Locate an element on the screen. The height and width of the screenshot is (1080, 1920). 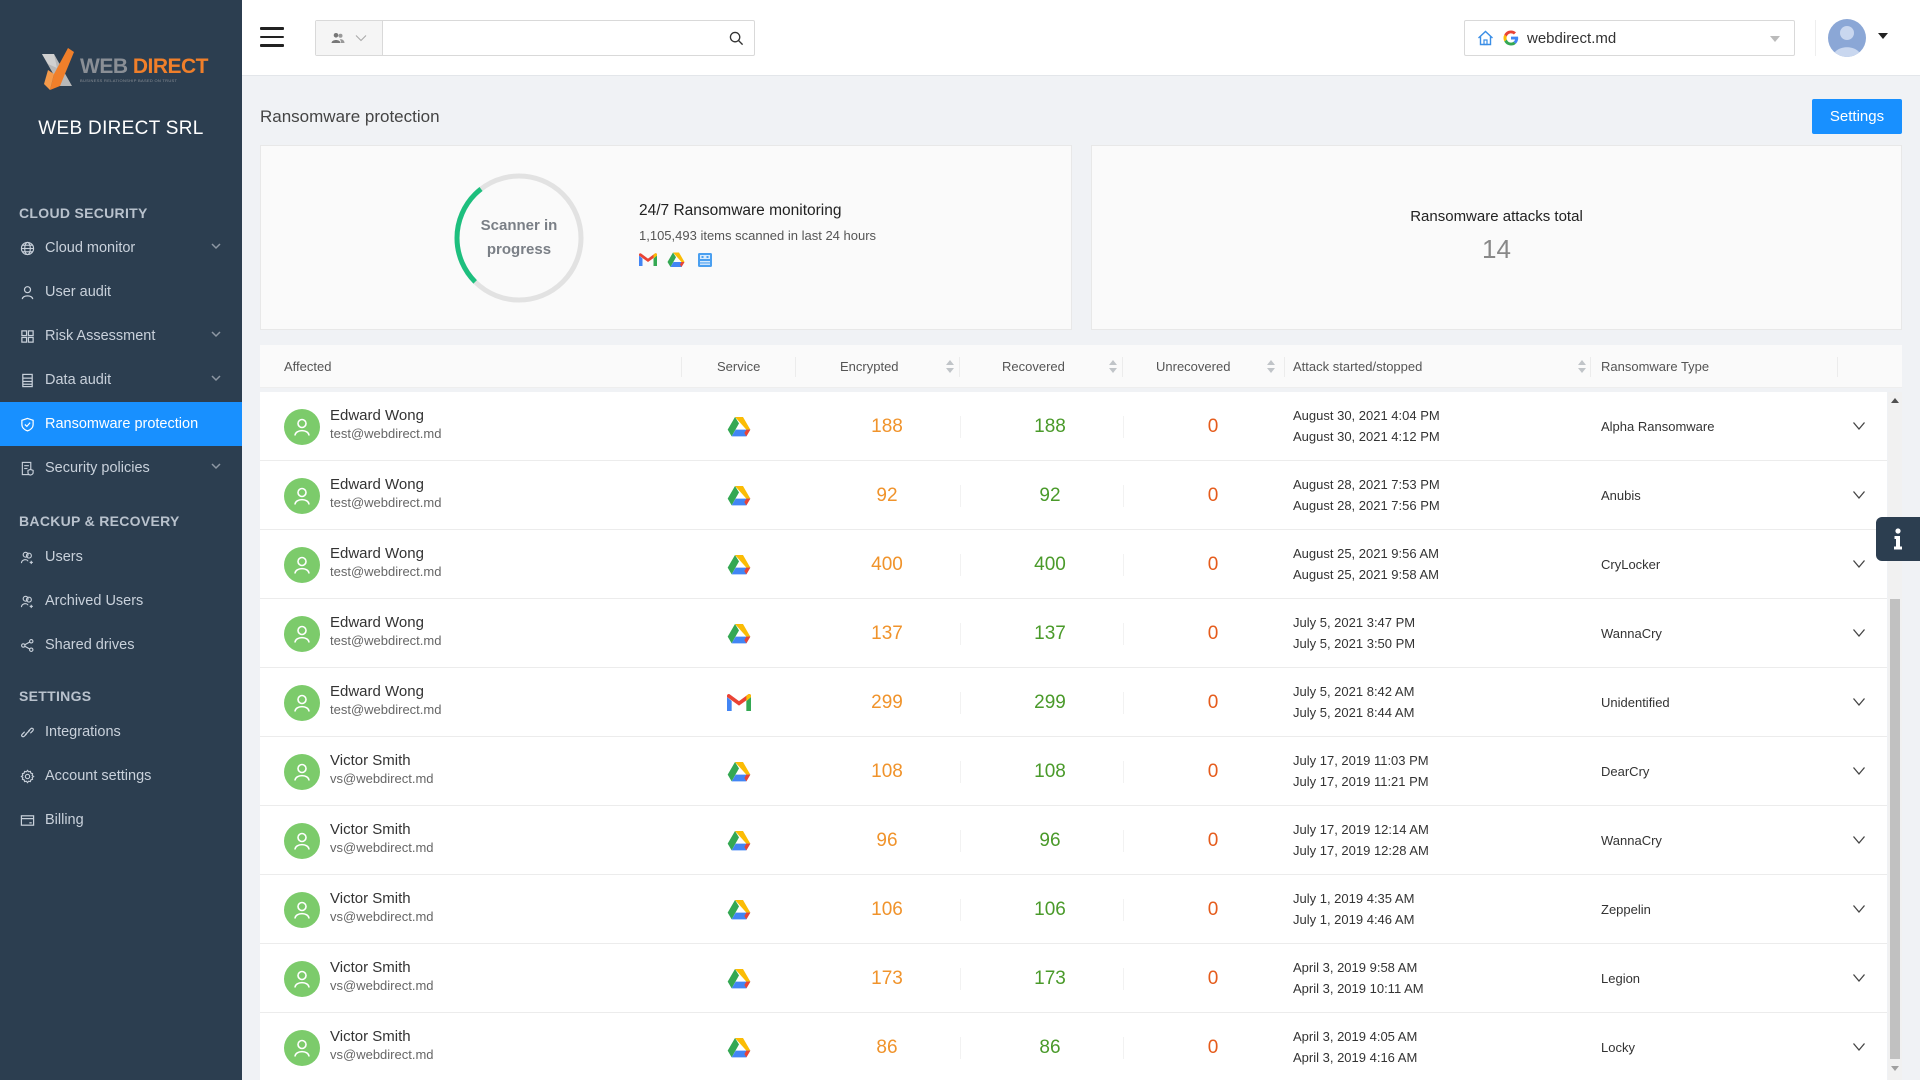
user-silhouette-icon is located at coordinates (1847, 41).